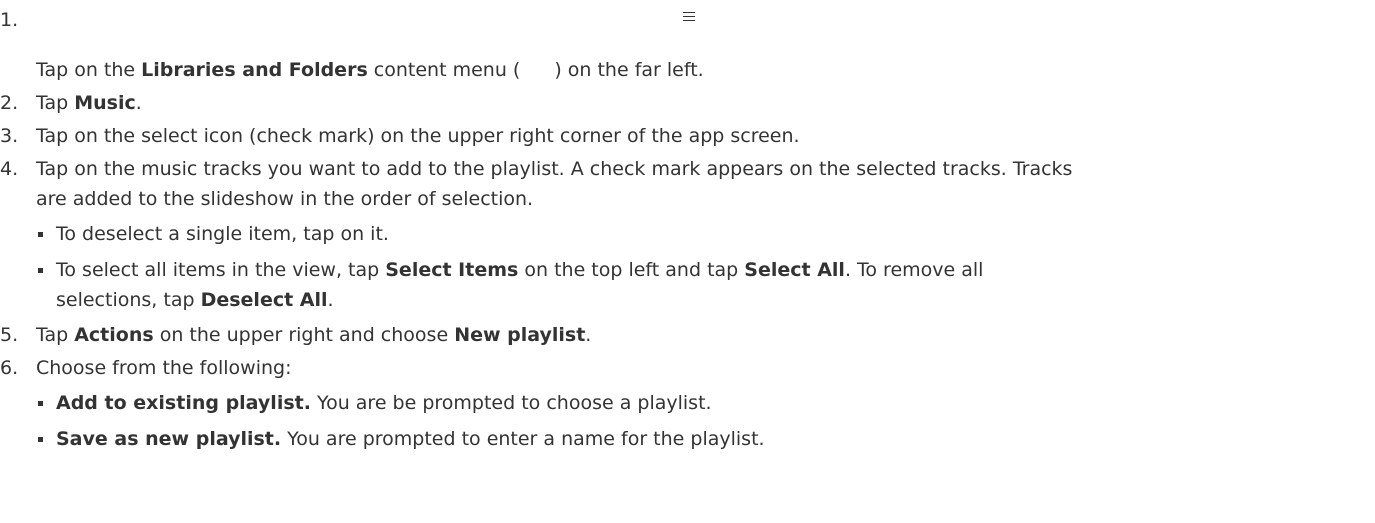 The width and height of the screenshot is (1375, 523). I want to click on step-text: Choose from the following:, so click(164, 368).